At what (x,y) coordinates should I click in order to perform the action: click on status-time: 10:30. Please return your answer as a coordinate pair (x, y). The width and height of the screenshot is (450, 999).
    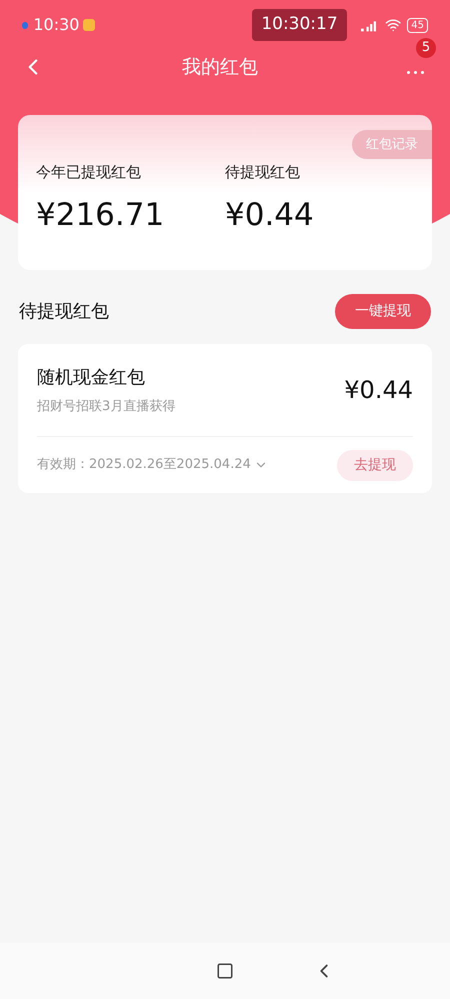
    Looking at the image, I should click on (56, 25).